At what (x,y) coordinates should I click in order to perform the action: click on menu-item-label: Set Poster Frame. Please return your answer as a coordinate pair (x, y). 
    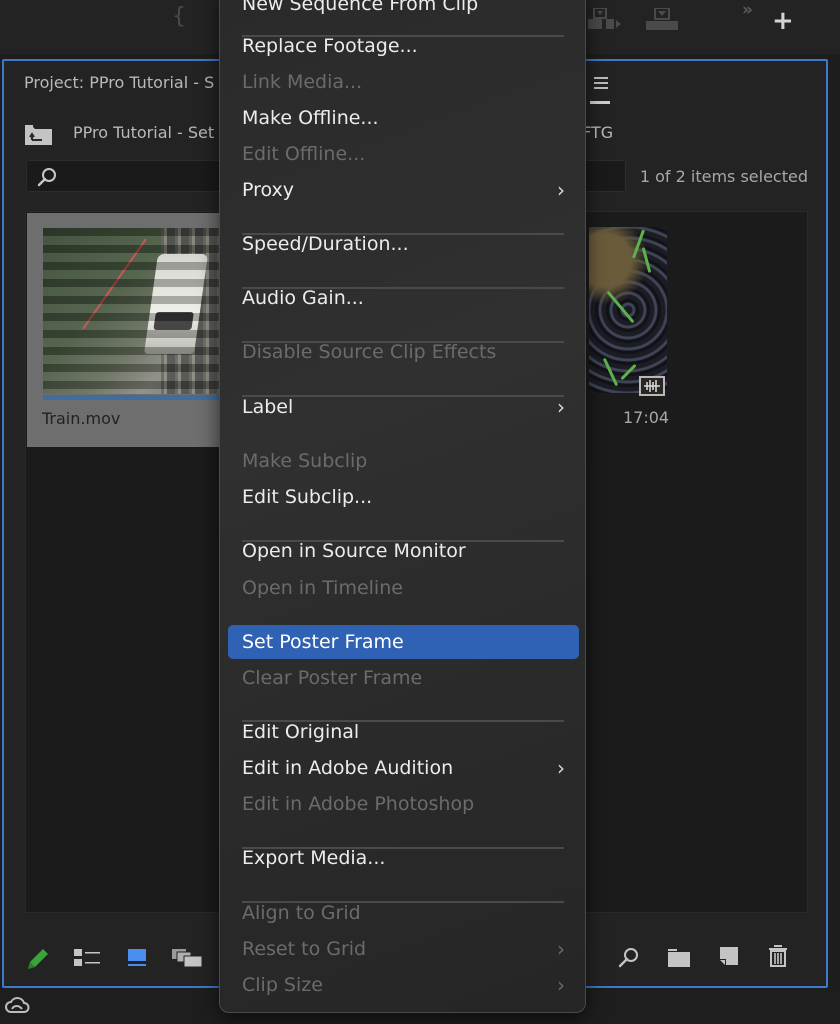
    Looking at the image, I should click on (323, 642).